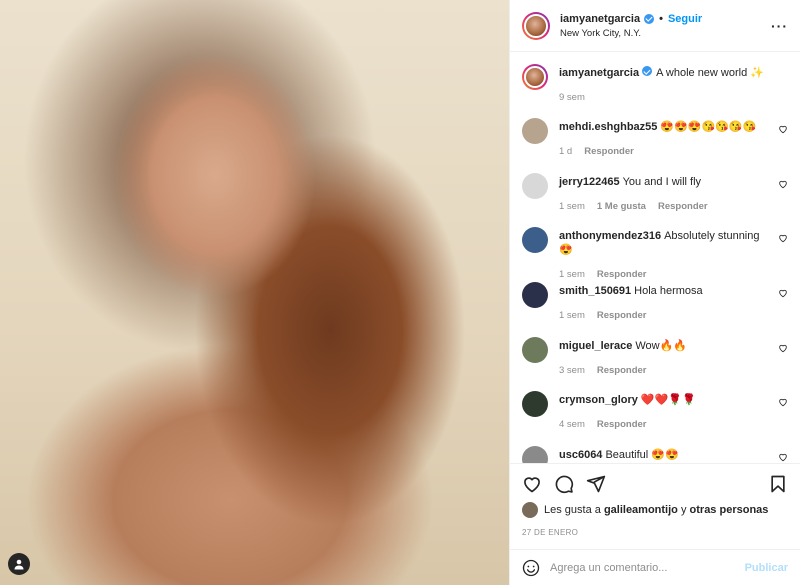 The image size is (800, 585). Describe the element at coordinates (779, 26) in the screenshot. I see `more-options-icon: ···` at that location.